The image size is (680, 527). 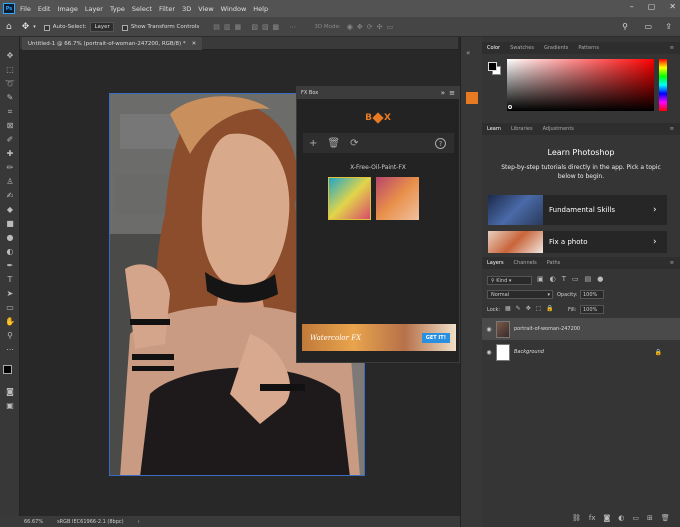 I want to click on layer-row-portrait: ◉ portrait-of-woman-247200, so click(x=581, y=329).